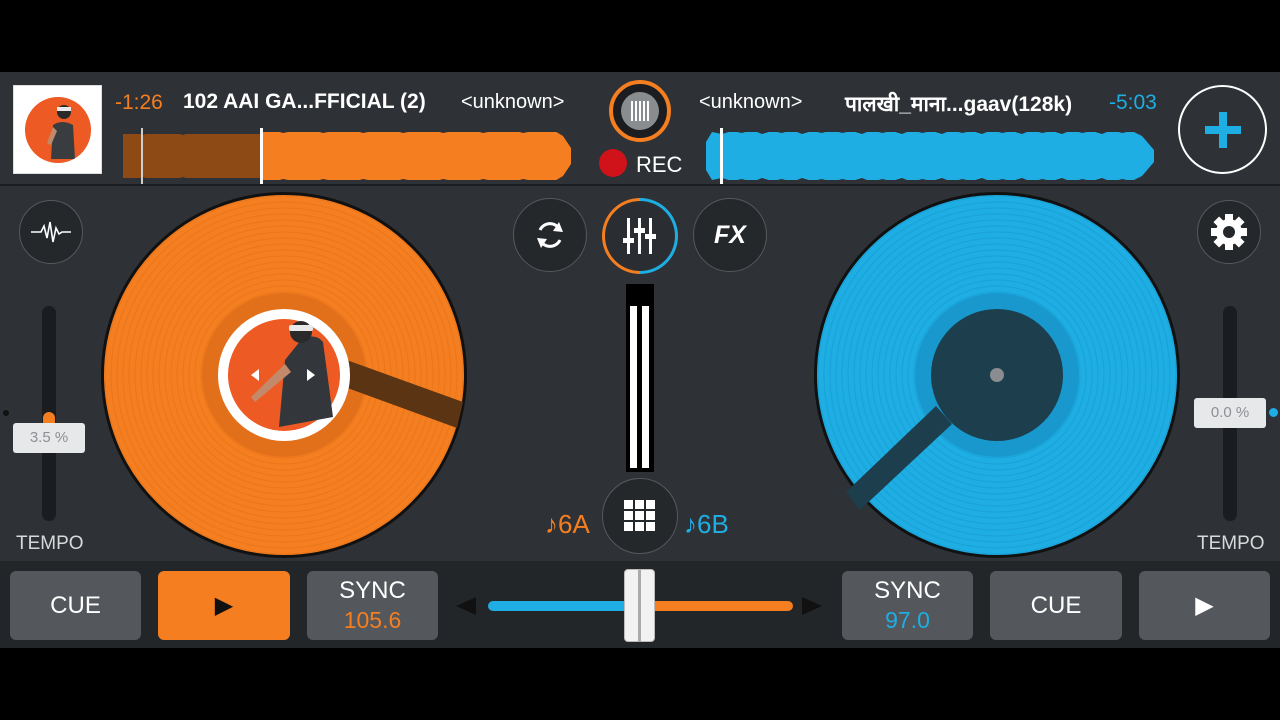 The height and width of the screenshot is (720, 1280). I want to click on waveform-icon, so click(51, 232).